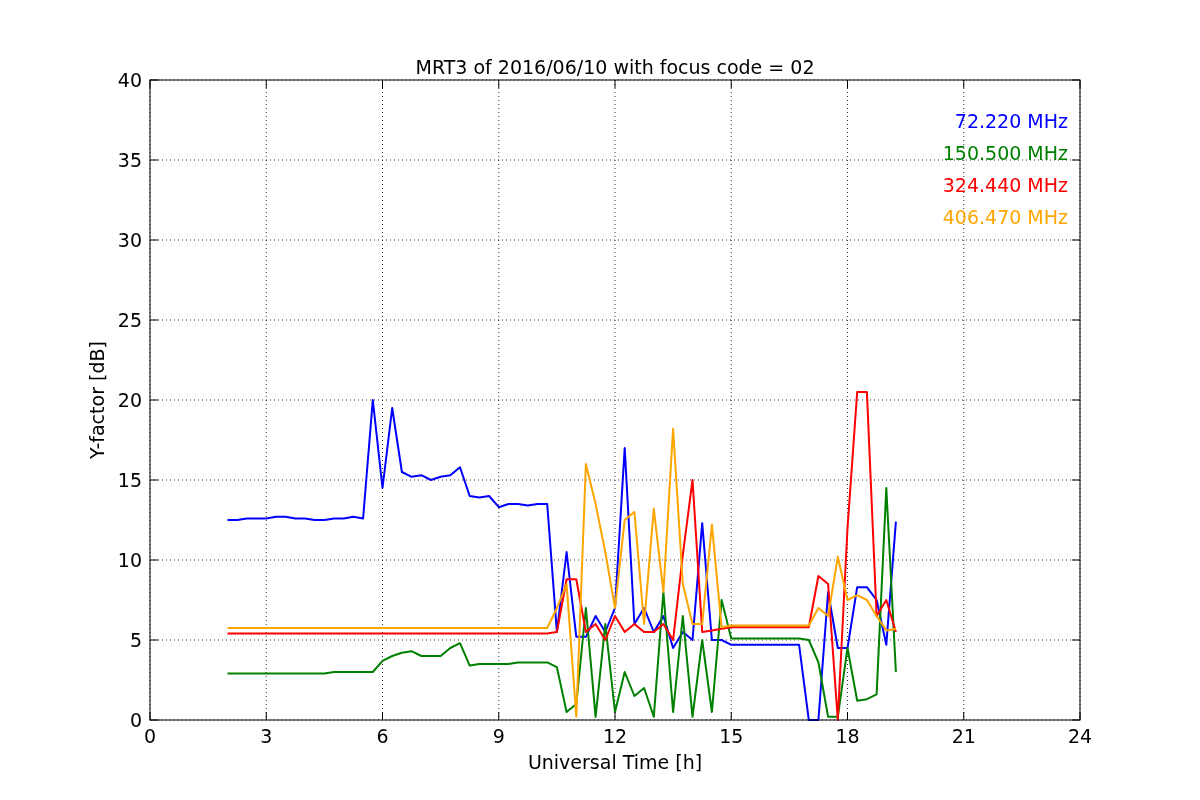  Describe the element at coordinates (382, 736) in the screenshot. I see `x-tick-label: 6` at that location.